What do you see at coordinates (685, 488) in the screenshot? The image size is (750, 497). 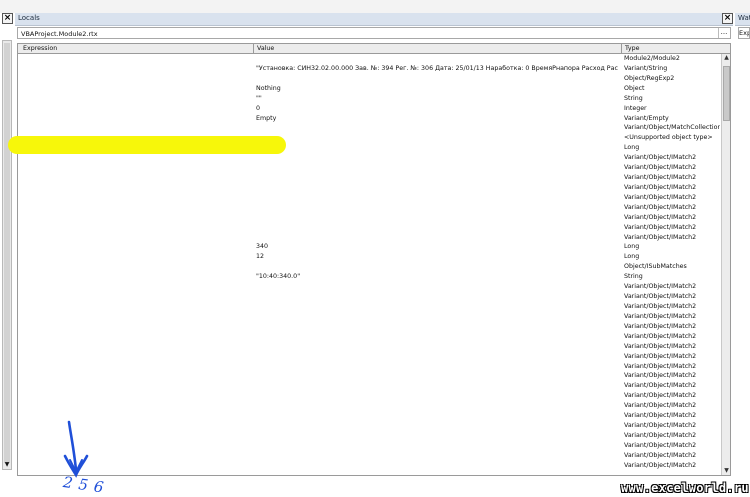 I see `watermark: www.excelworld.ru` at bounding box center [685, 488].